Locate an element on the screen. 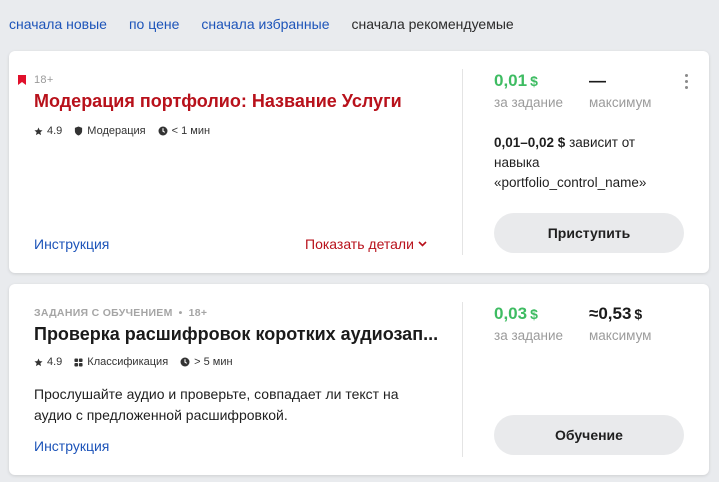 This screenshot has width=719, height=482. bookmark-icon is located at coordinates (22, 80).